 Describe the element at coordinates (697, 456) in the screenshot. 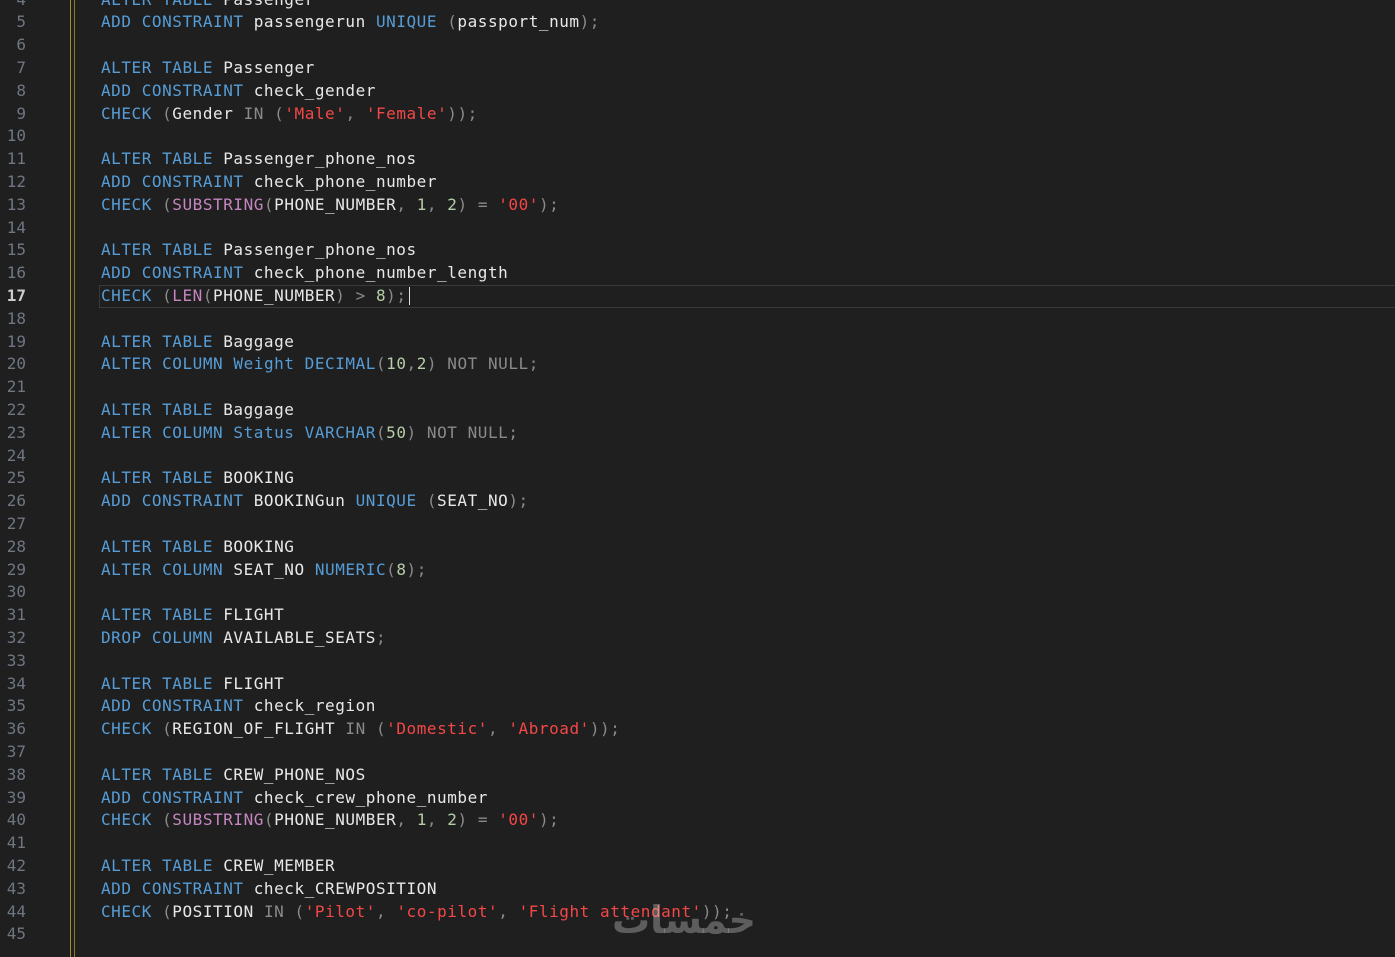

I see `code-line: 24` at that location.